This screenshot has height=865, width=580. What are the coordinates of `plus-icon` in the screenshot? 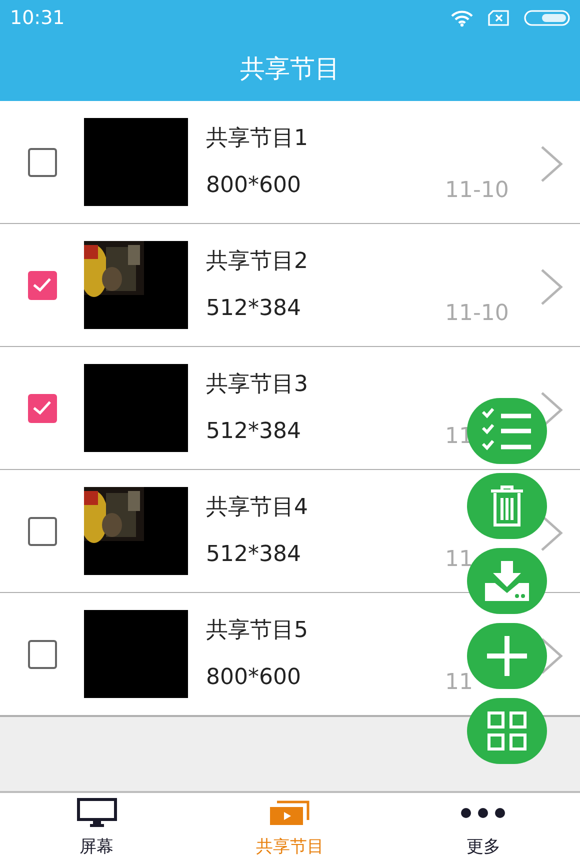 It's located at (507, 656).